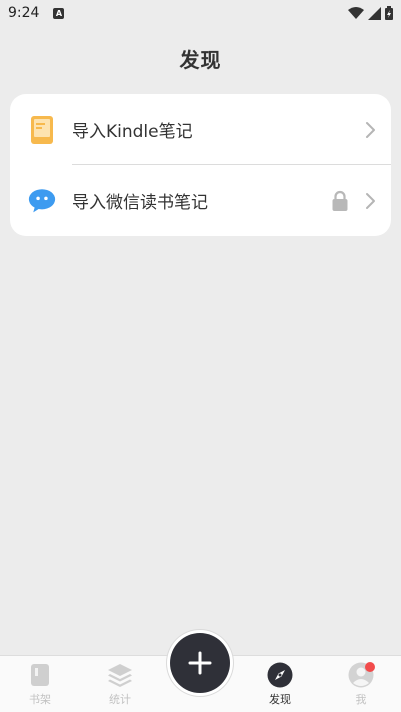 This screenshot has width=401, height=712. I want to click on compass-icon, so click(280, 675).